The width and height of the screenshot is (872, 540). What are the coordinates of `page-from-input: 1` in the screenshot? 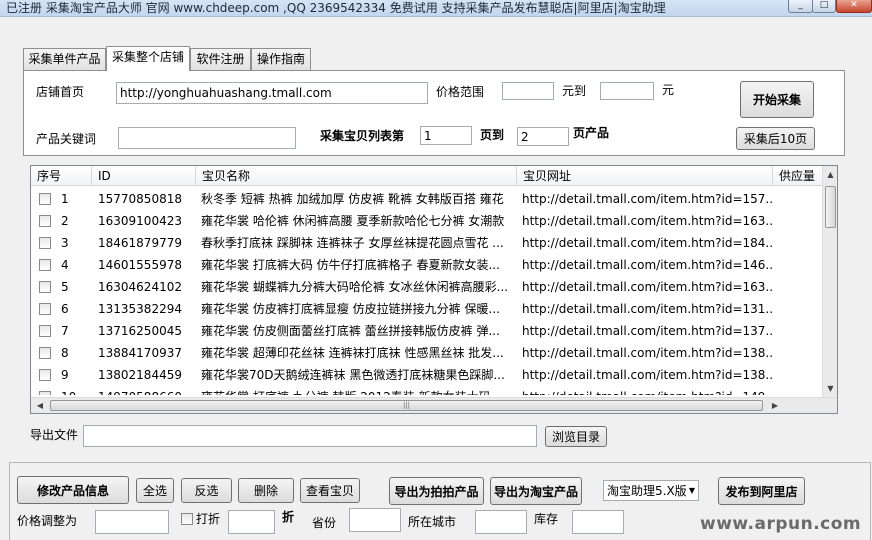 It's located at (446, 135).